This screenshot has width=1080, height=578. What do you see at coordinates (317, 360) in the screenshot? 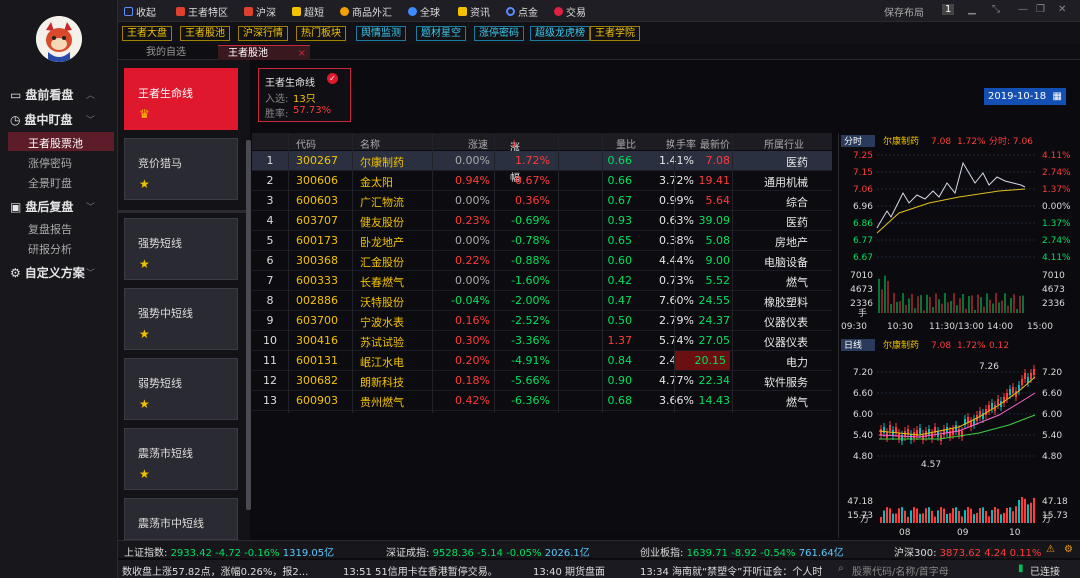
I see `cell-code: 600131` at bounding box center [317, 360].